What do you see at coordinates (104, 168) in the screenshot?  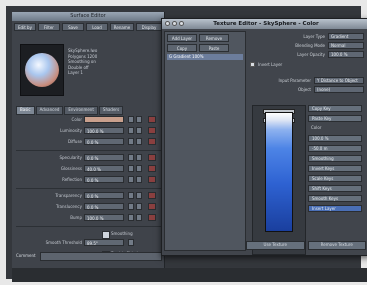 I see `prop-field: 40.0 %` at bounding box center [104, 168].